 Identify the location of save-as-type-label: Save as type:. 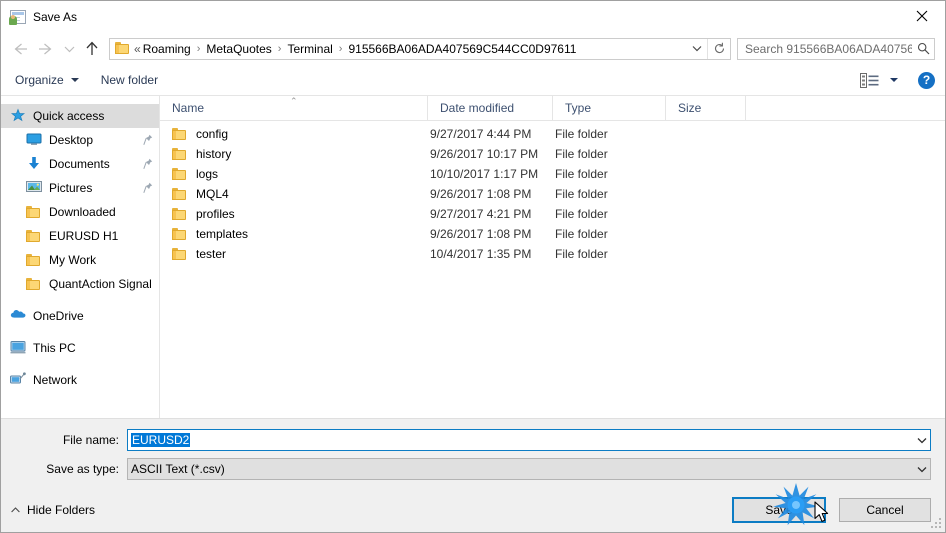
(82, 469).